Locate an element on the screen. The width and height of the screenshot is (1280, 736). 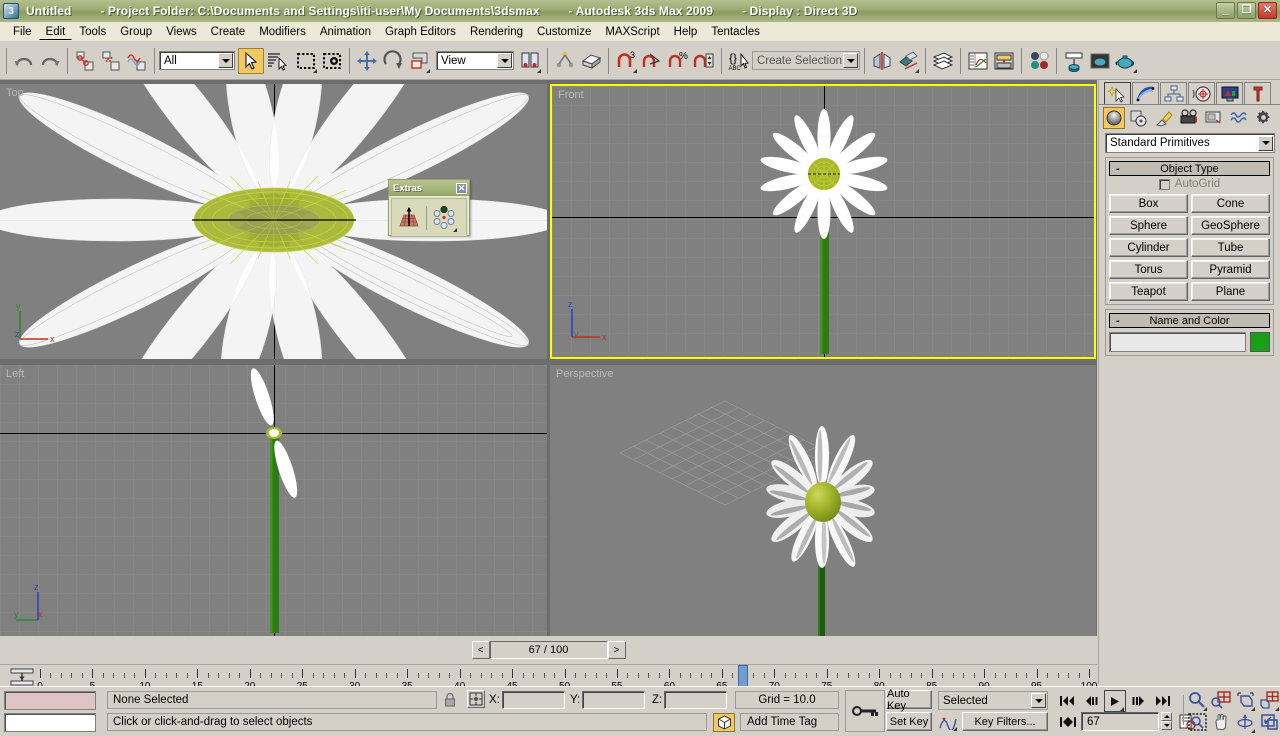
menu-item-tools: Tools is located at coordinates (92, 32).